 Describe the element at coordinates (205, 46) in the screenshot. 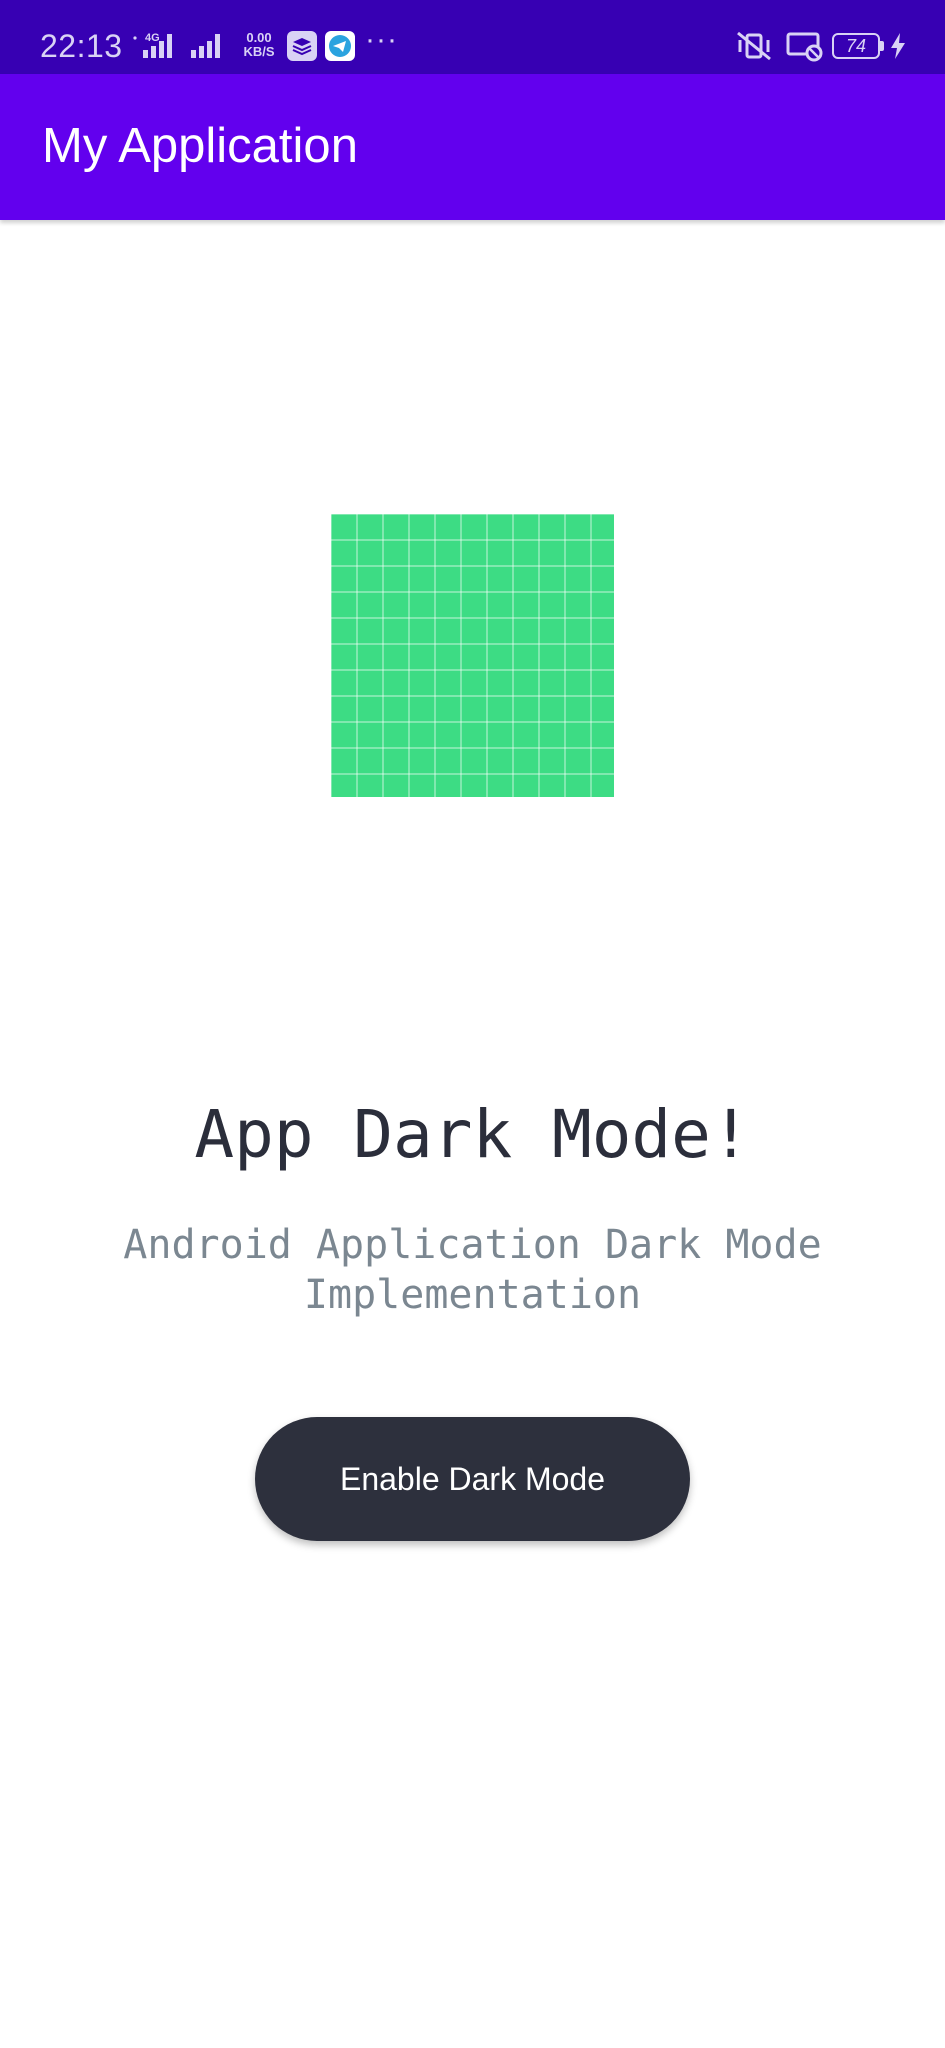

I see `signal-icon` at that location.